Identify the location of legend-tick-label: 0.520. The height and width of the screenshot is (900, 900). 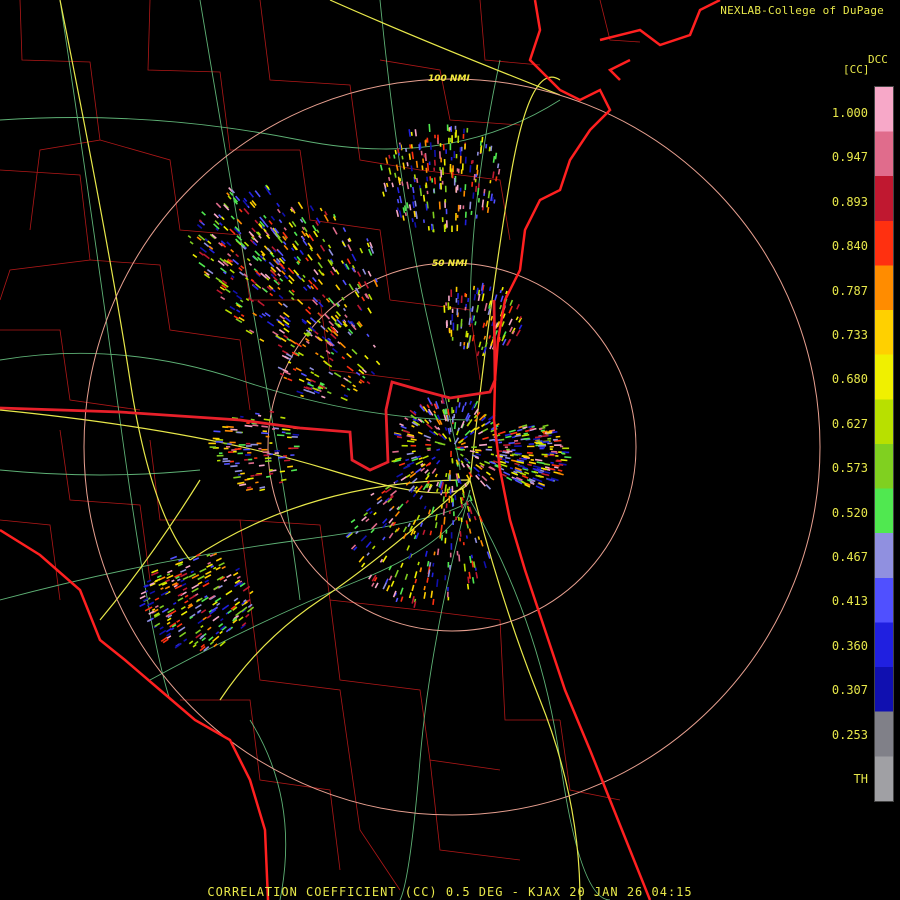
(849, 512).